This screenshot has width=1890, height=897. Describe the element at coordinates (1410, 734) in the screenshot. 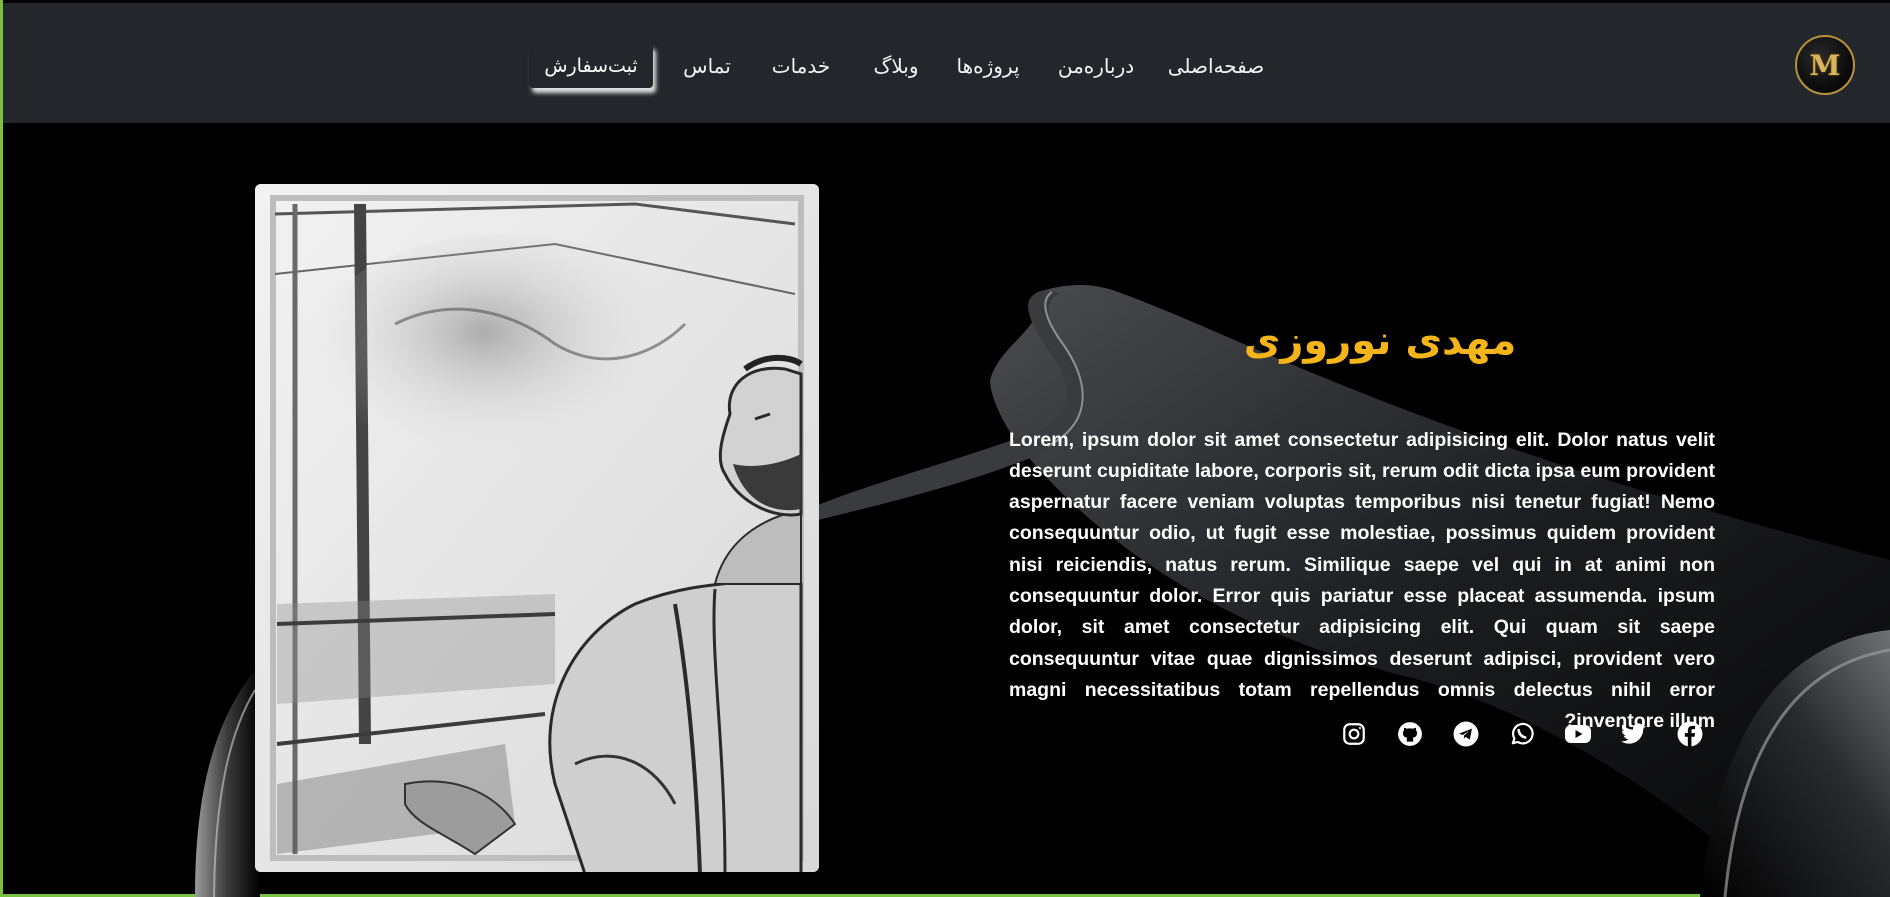

I see `github-icon` at that location.